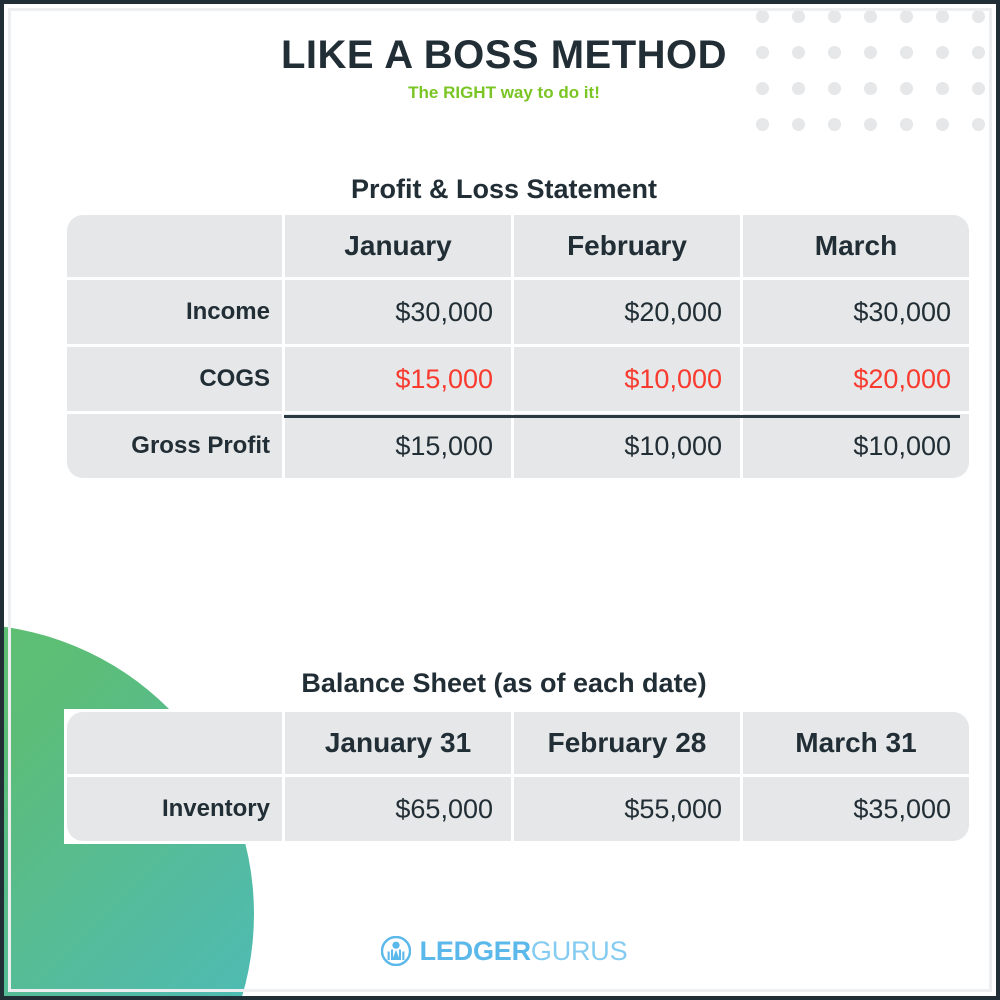 This screenshot has width=1000, height=1000. Describe the element at coordinates (174, 246) in the screenshot. I see `profit_loss-corner-cell` at that location.